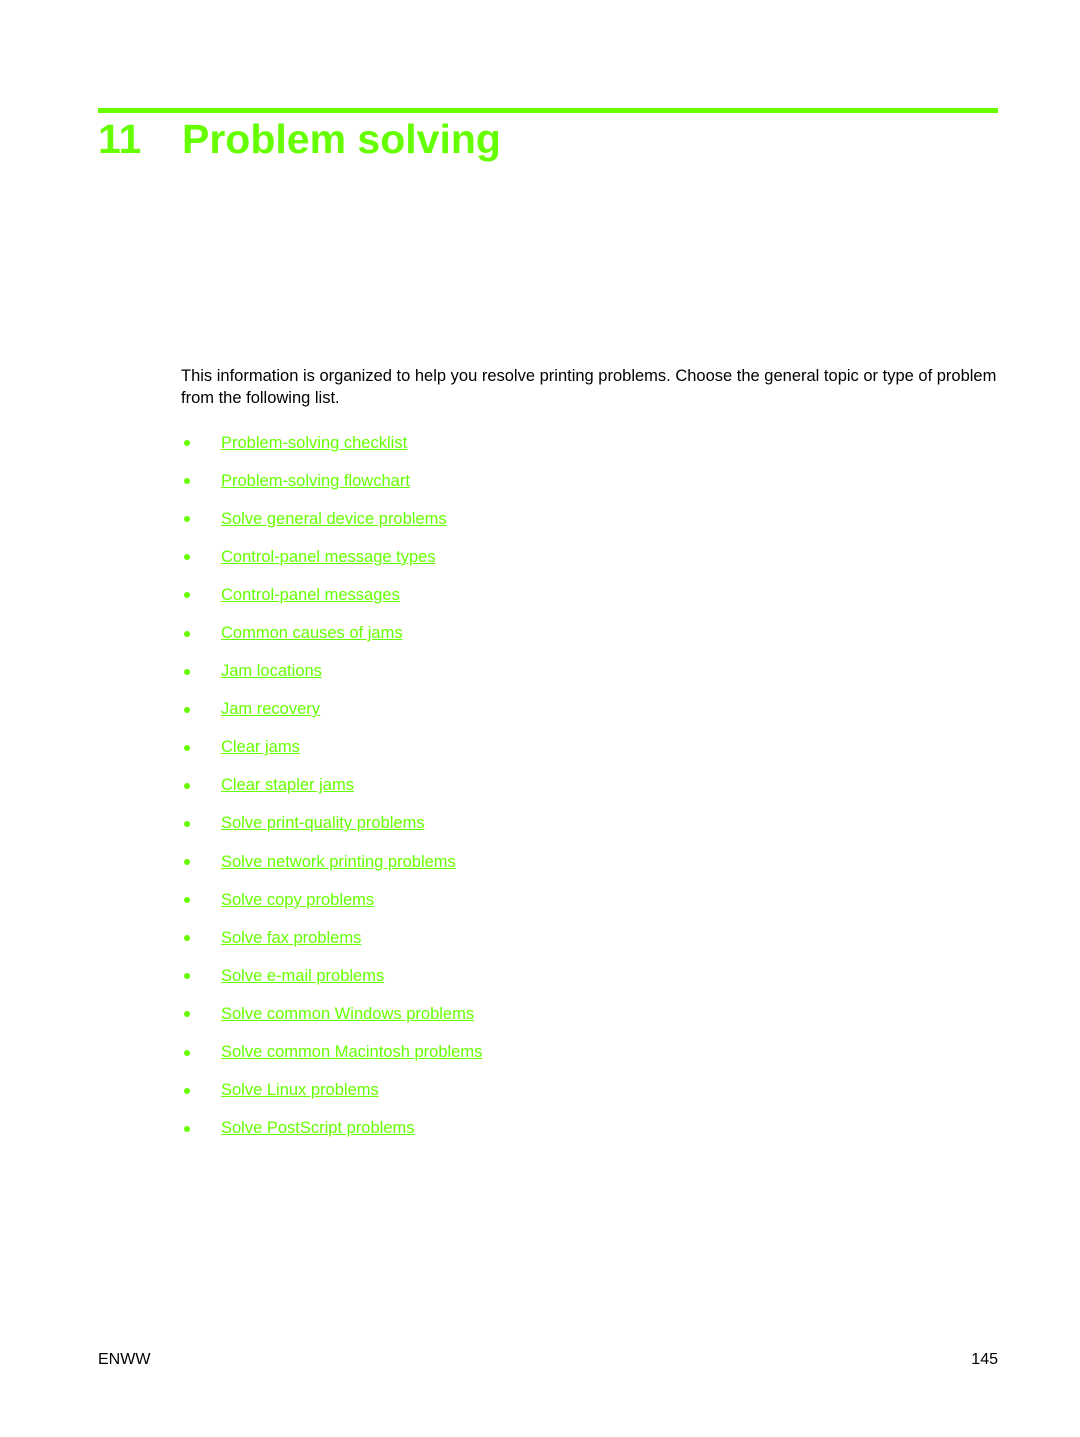  Describe the element at coordinates (312, 633) in the screenshot. I see `topic-link: Common causes of jams` at that location.